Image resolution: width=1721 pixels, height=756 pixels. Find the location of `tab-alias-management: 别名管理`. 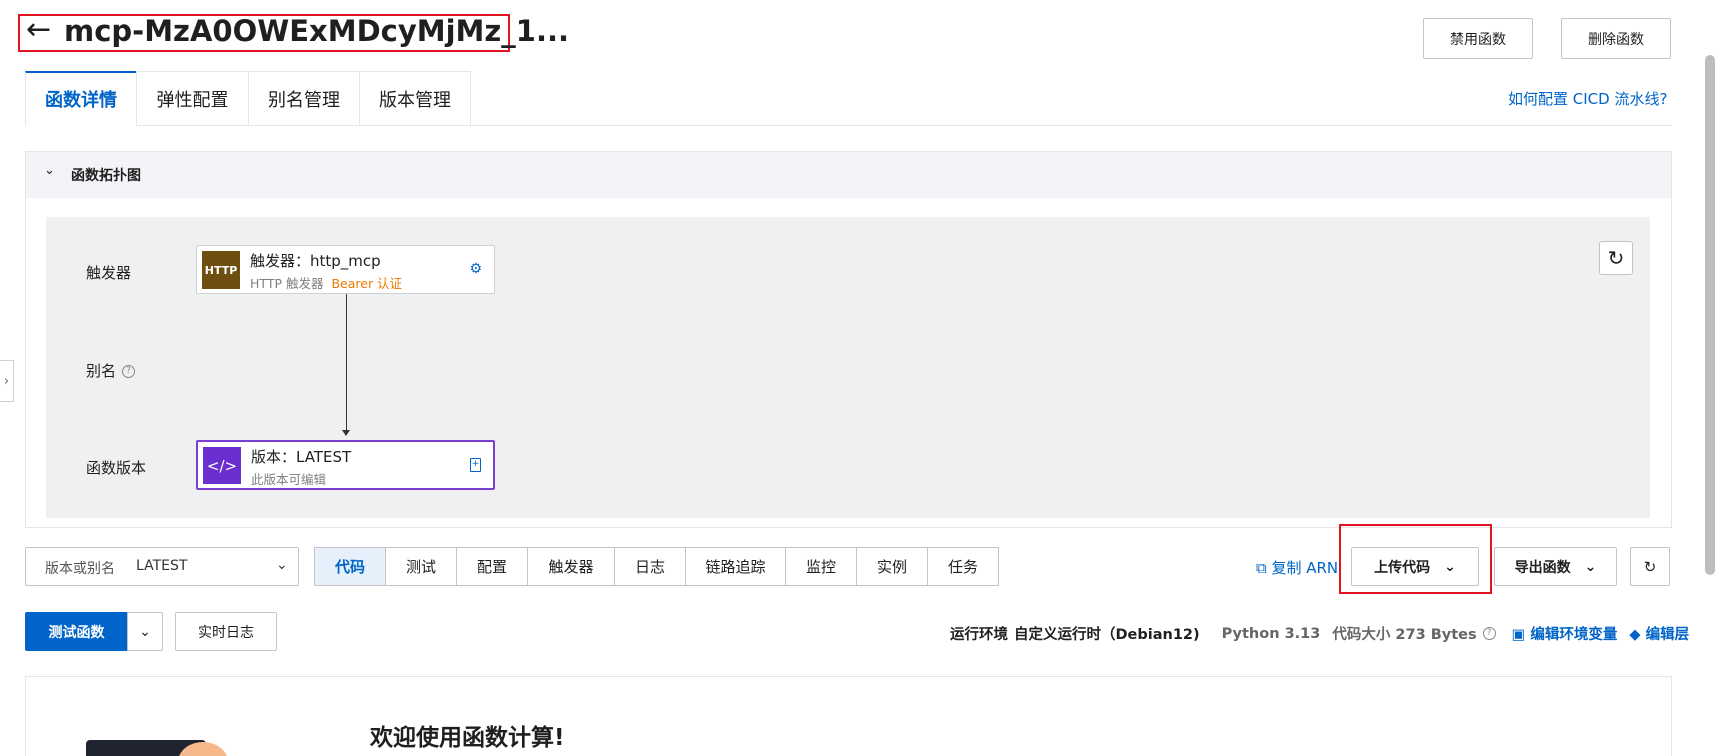

tab-alias-management: 别名管理 is located at coordinates (304, 98).